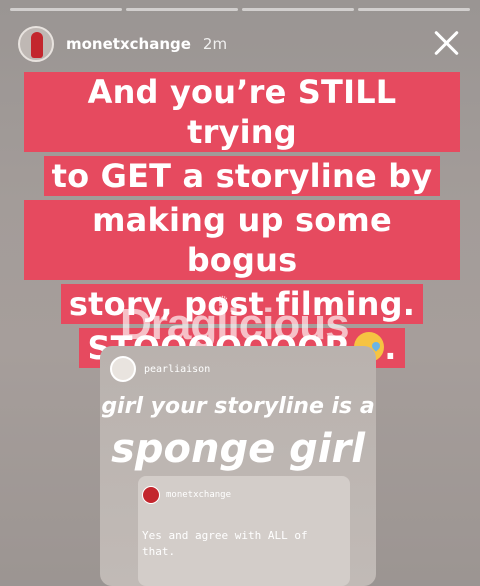  What do you see at coordinates (177, 369) in the screenshot?
I see `shared-username: pearliaison` at bounding box center [177, 369].